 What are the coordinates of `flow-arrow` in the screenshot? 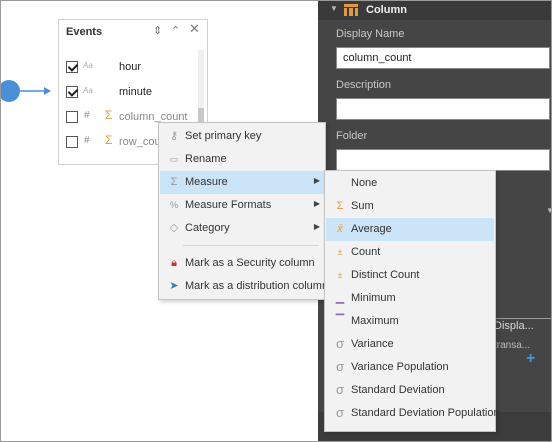 It's located at (35, 91).